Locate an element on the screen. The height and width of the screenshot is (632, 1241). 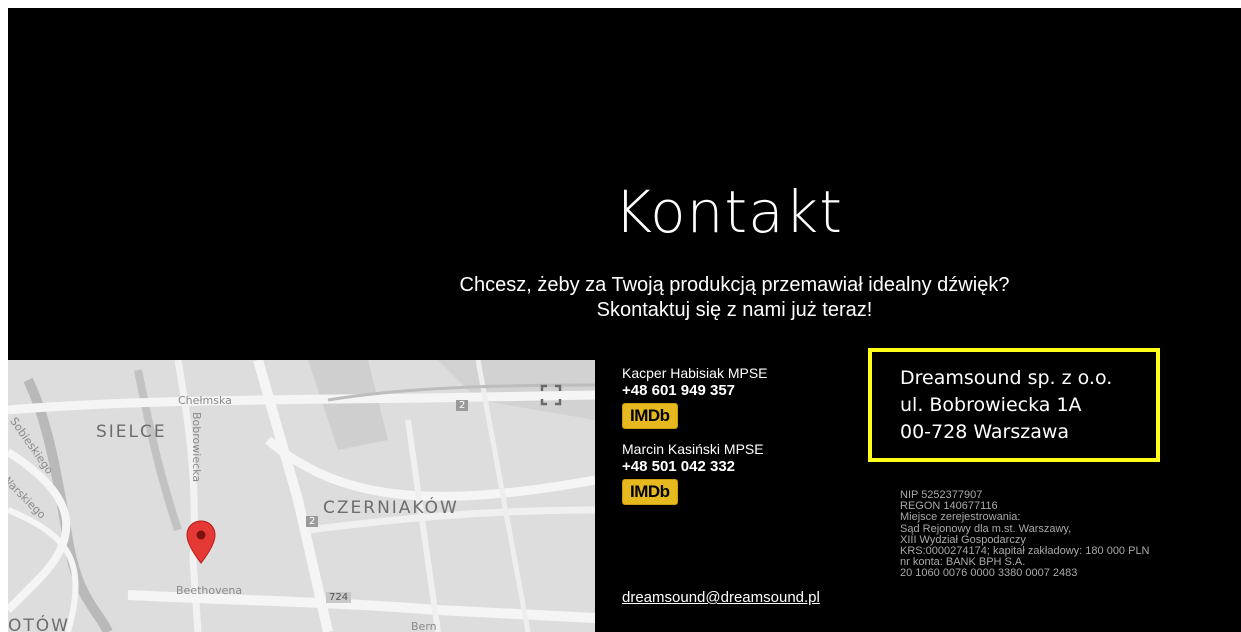
contact-name: Marcin Kasiński MPSE is located at coordinates (693, 449).